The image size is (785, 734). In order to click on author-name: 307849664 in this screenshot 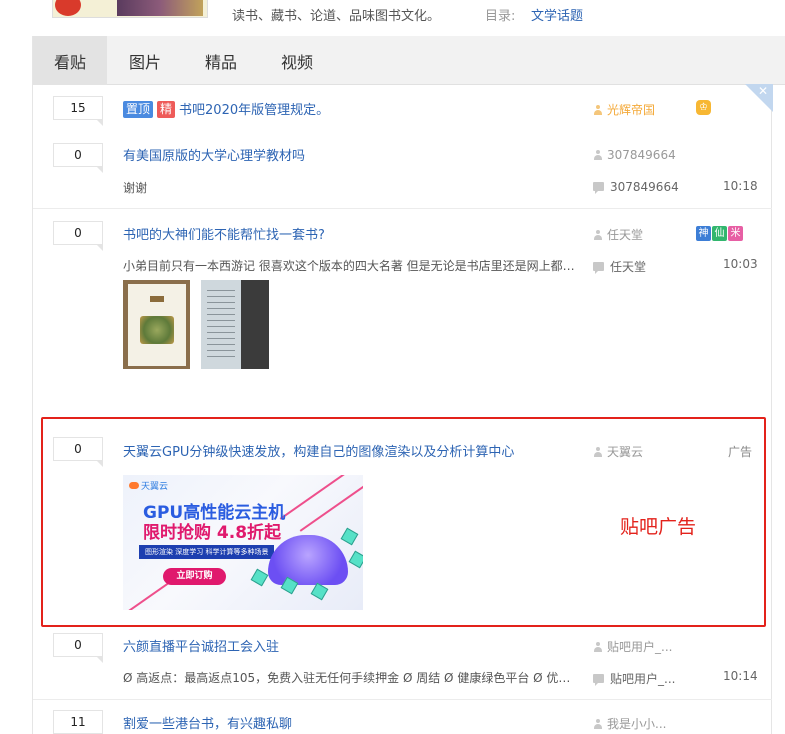, I will do `click(641, 155)`.